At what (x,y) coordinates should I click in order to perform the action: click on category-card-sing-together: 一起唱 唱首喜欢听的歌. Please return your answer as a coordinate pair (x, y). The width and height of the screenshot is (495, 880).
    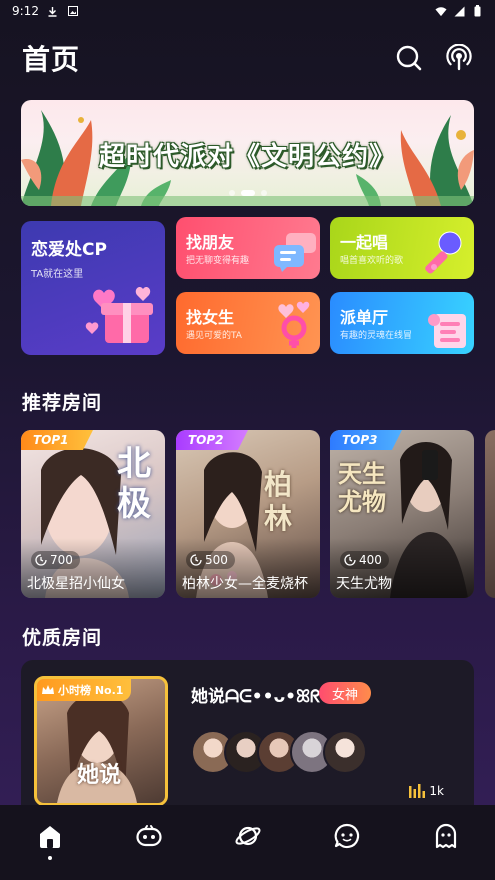
    Looking at the image, I should click on (402, 248).